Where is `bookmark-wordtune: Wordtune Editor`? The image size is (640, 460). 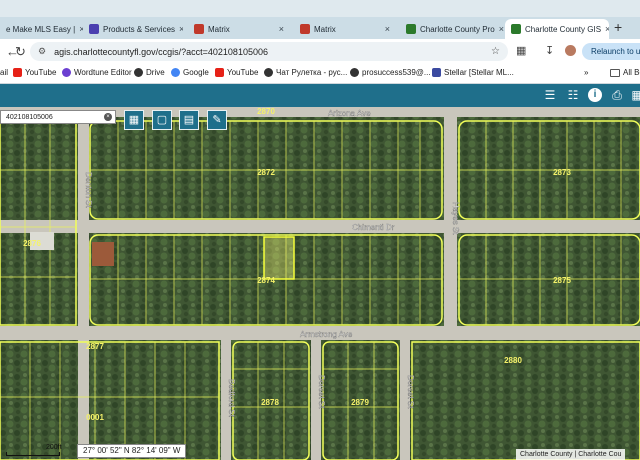 bookmark-wordtune: Wordtune Editor is located at coordinates (97, 72).